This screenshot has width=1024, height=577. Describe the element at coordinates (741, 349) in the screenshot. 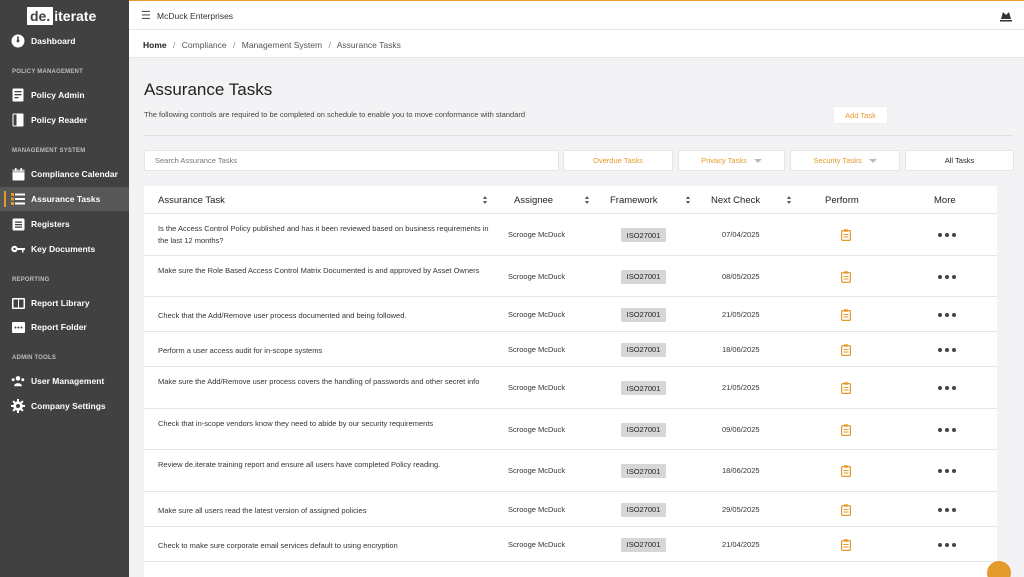

I see `next-check-date: 18/06/2025` at that location.